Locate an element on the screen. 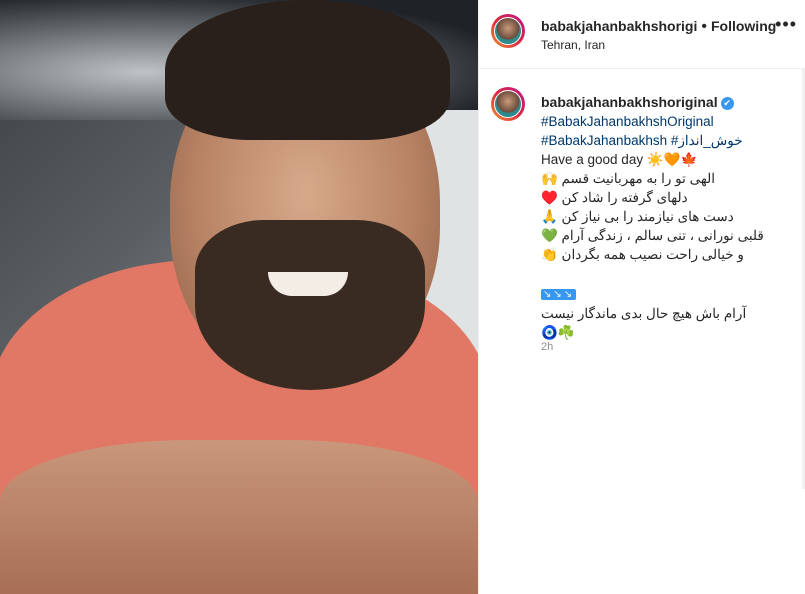  header-username: babakjahanbakhshorigi is located at coordinates (619, 26).